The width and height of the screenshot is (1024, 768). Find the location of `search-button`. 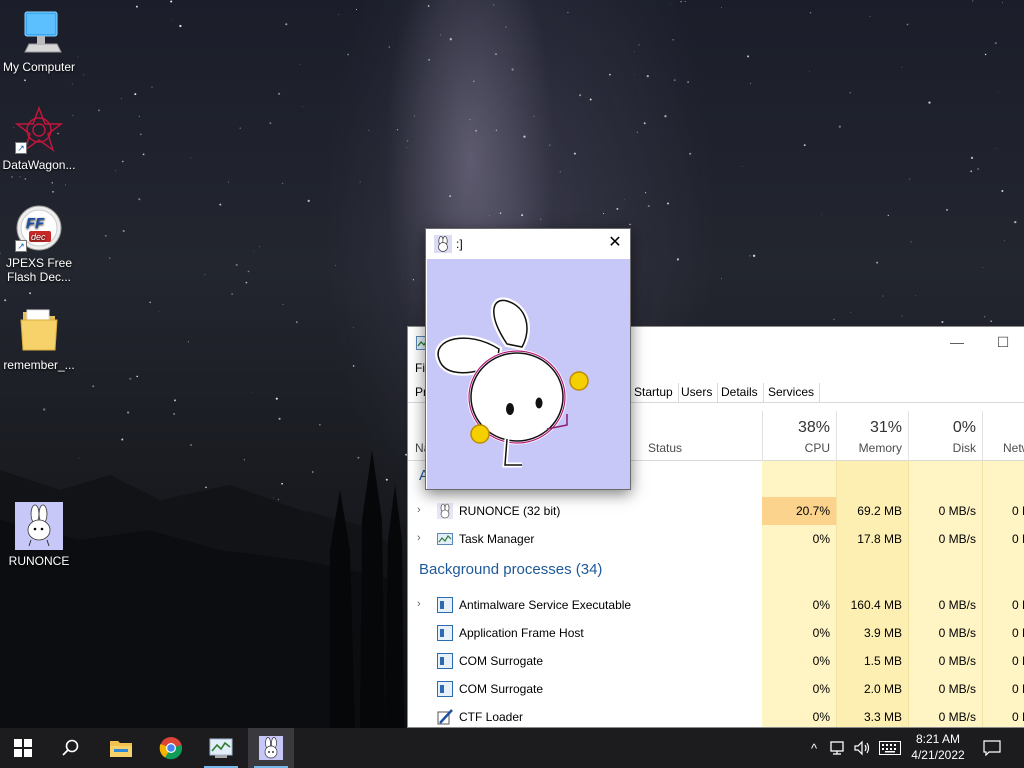

search-button is located at coordinates (71, 748).